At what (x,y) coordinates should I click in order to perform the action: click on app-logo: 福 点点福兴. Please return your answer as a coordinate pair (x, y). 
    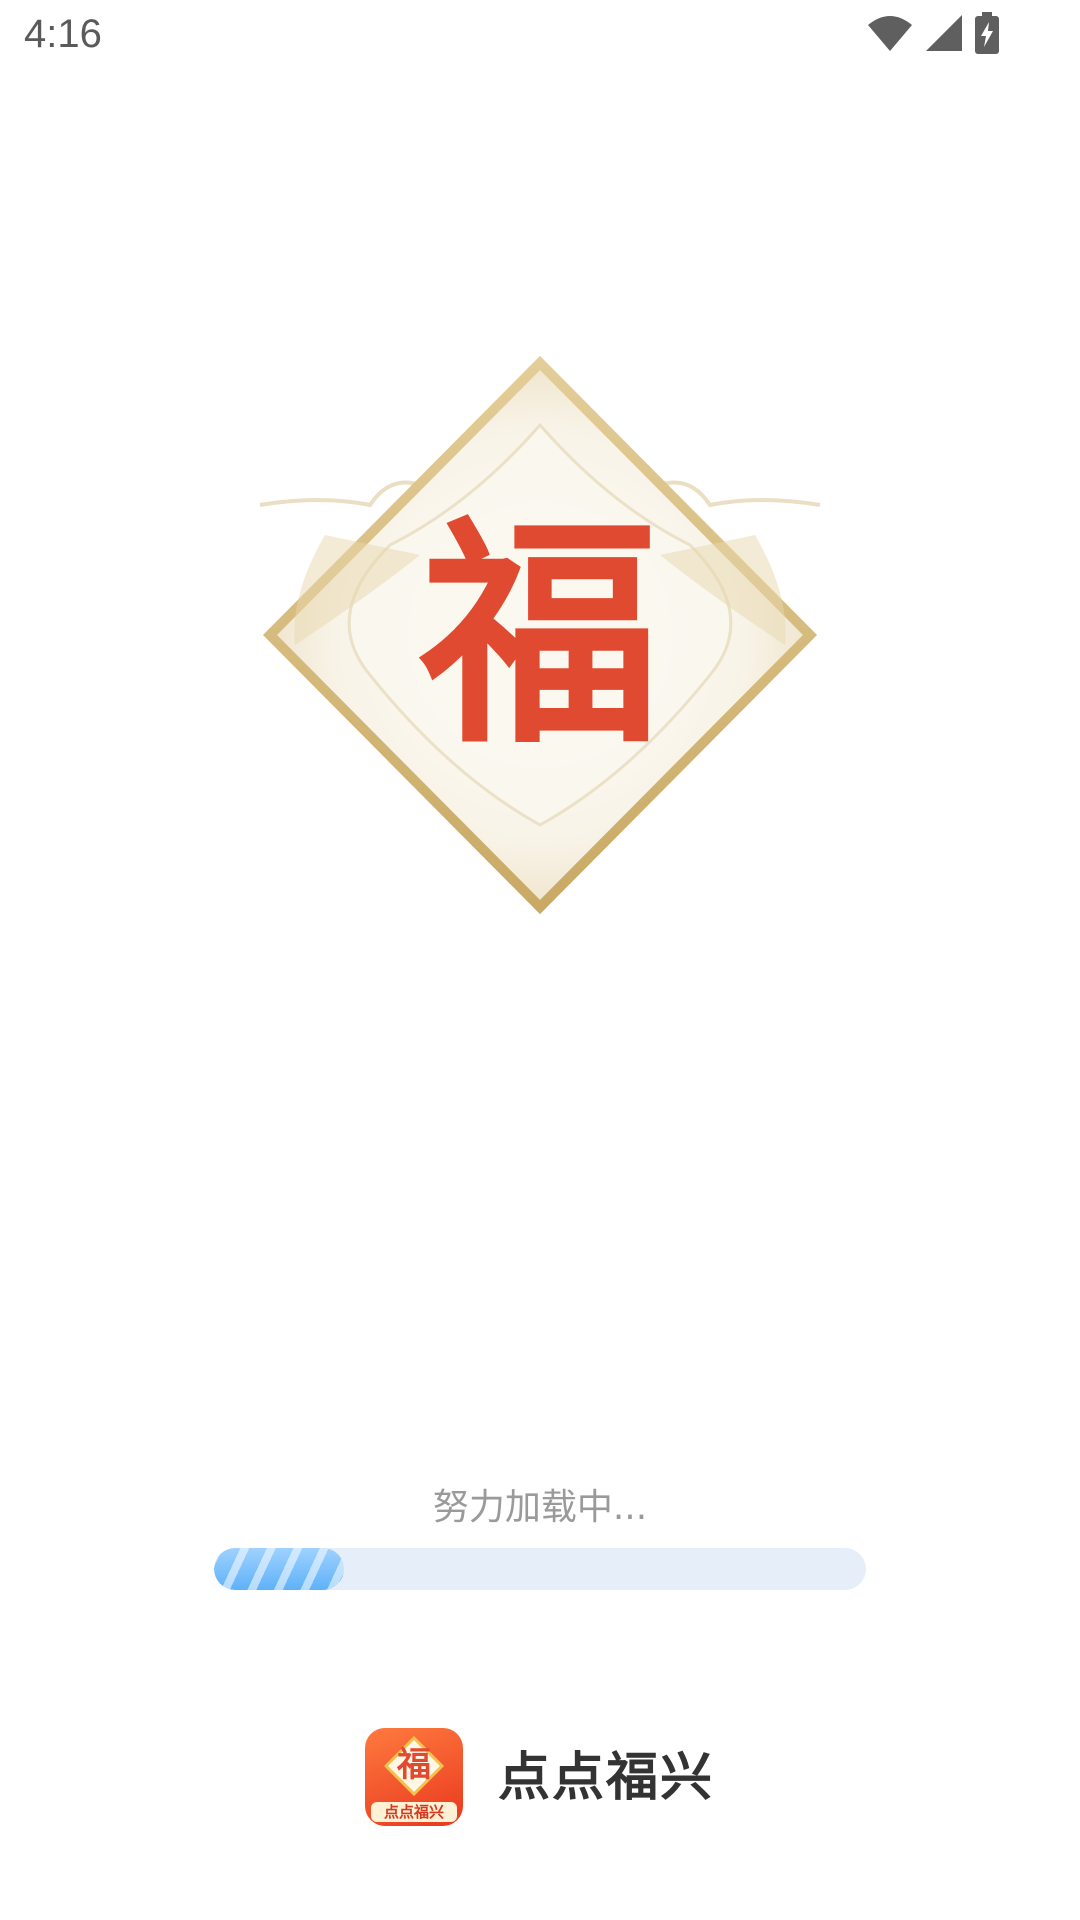
    Looking at the image, I should click on (414, 1777).